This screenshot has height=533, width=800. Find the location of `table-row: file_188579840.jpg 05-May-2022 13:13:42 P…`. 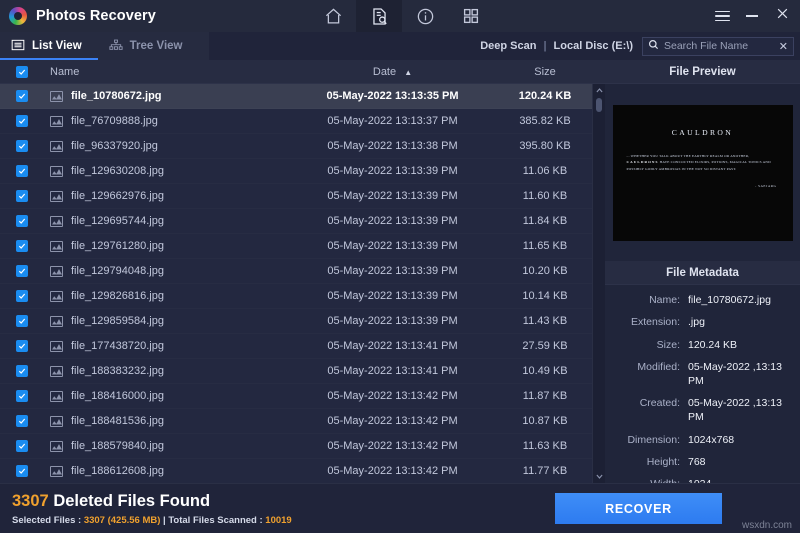

table-row: file_188579840.jpg 05-May-2022 13:13:42 P… is located at coordinates (302, 446).